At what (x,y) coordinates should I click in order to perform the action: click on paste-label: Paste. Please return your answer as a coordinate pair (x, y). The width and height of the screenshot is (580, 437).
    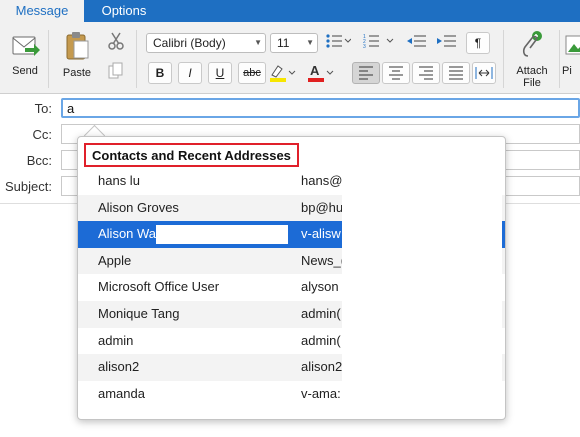
    Looking at the image, I should click on (77, 73).